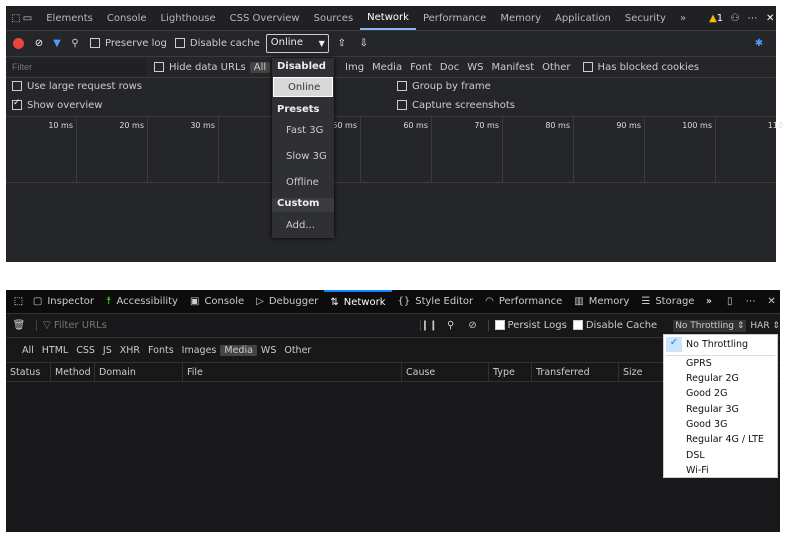  What do you see at coordinates (444, 86) in the screenshot?
I see `group-by-frame-option: Group by frame` at bounding box center [444, 86].